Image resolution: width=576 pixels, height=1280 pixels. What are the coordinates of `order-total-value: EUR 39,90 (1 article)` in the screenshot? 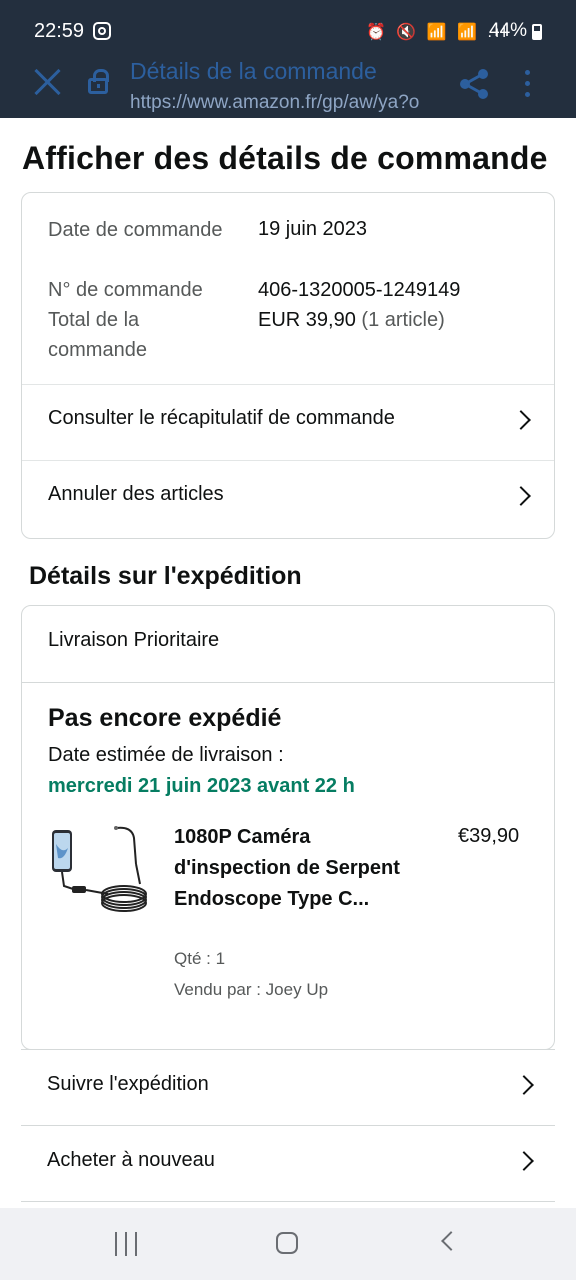 It's located at (351, 320).